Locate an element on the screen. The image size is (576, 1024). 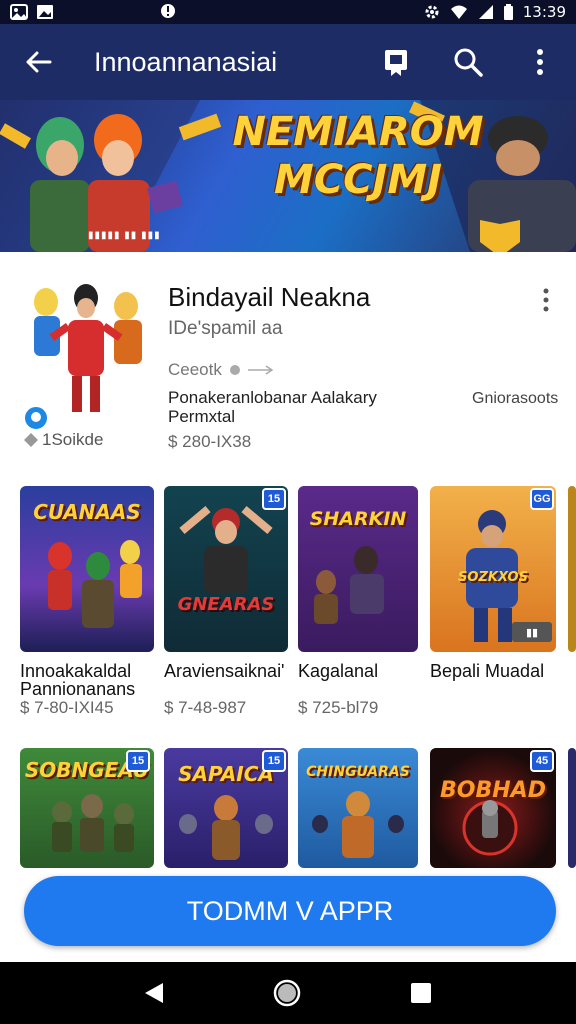
featured-app-subtitle: IDe'spamil aa is located at coordinates (225, 328).